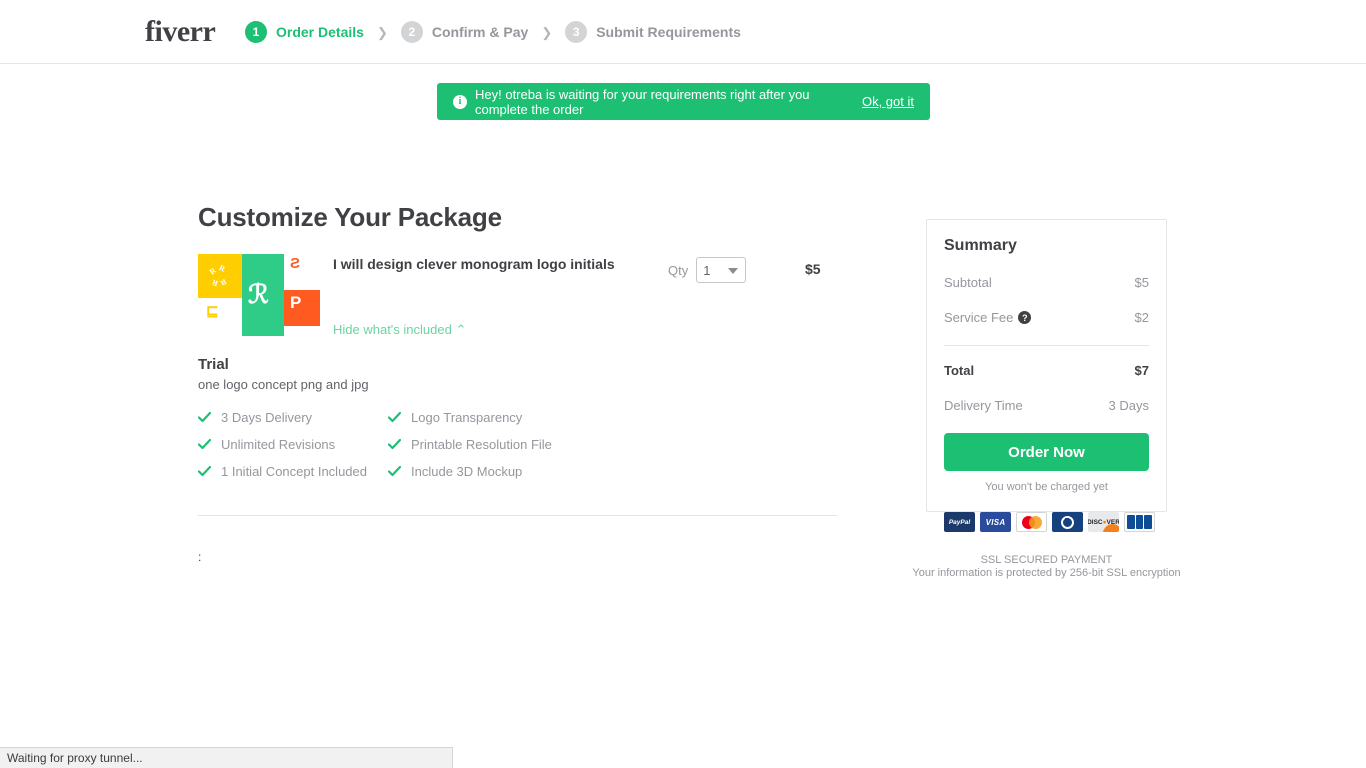 This screenshot has width=1366, height=768. Describe the element at coordinates (1141, 282) in the screenshot. I see `subtotal-value: $5` at that location.